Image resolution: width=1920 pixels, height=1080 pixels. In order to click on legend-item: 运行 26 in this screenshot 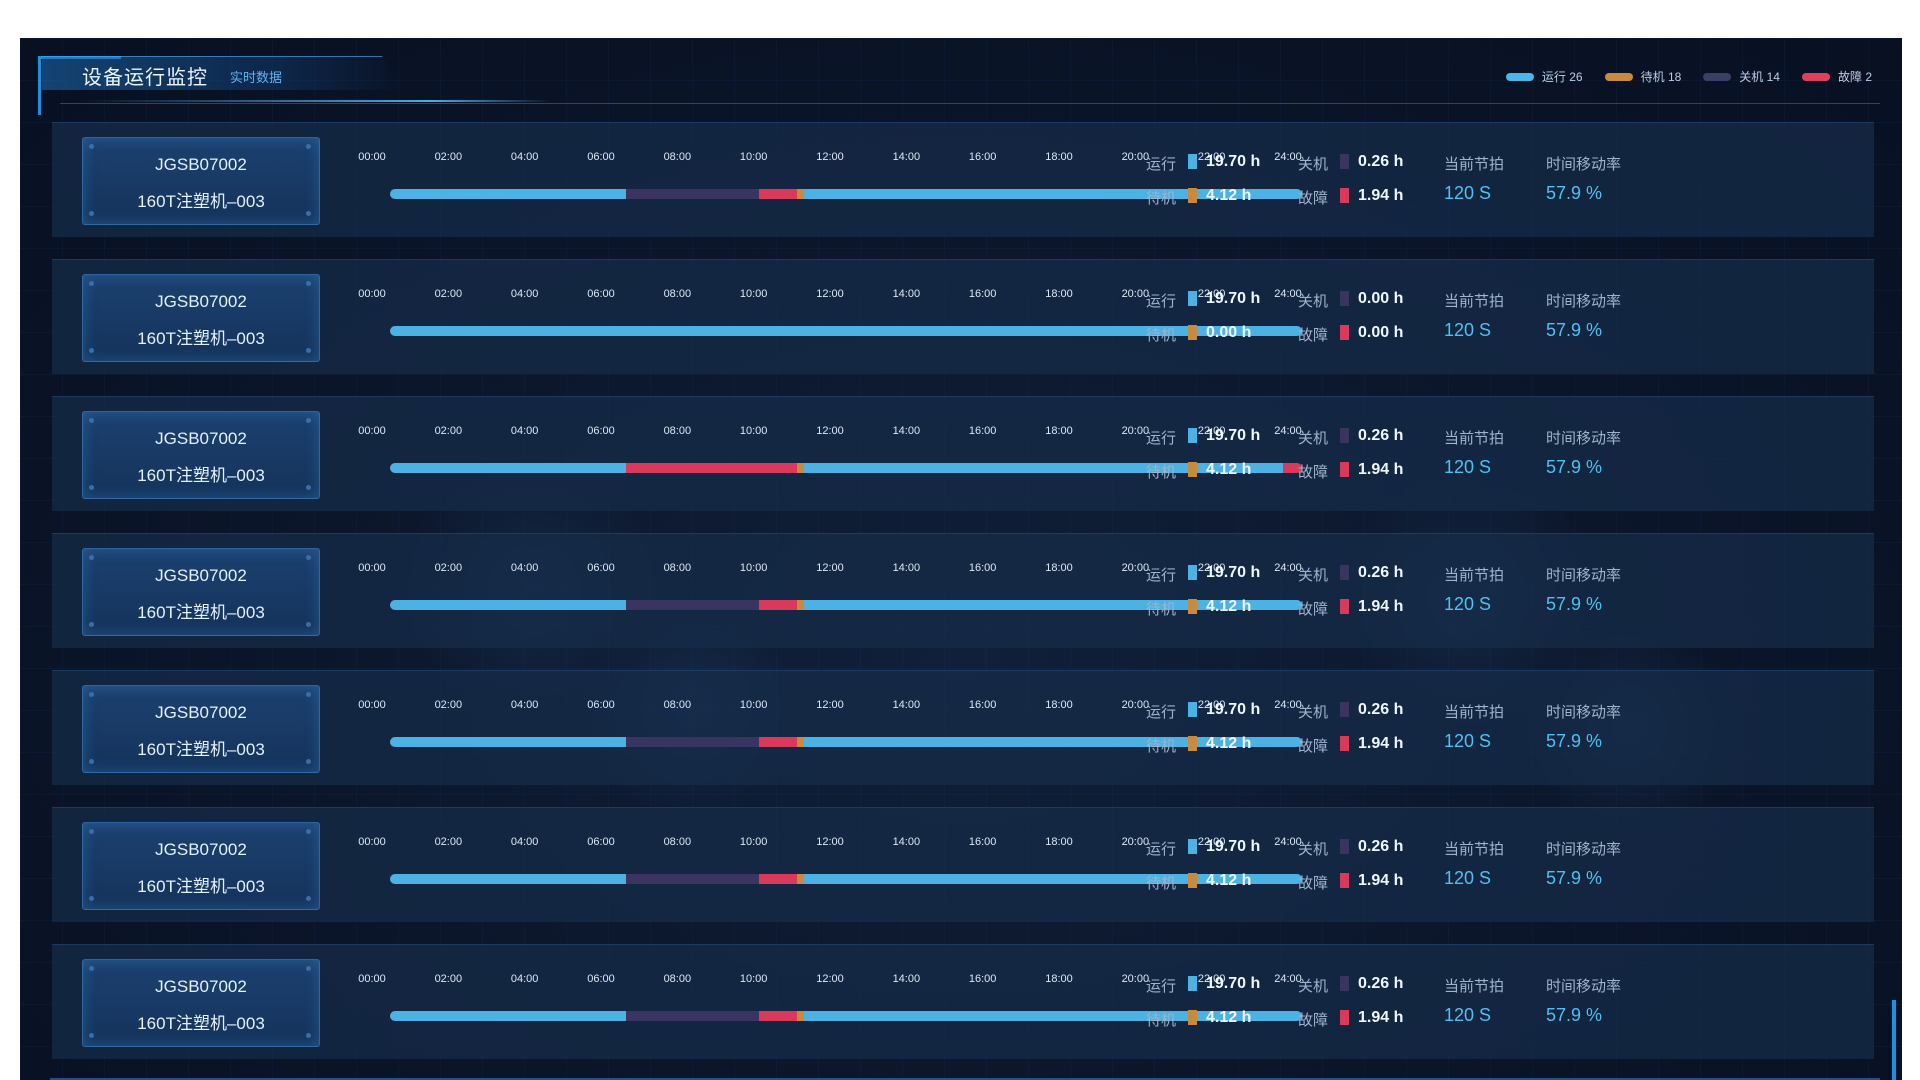, I will do `click(1544, 76)`.